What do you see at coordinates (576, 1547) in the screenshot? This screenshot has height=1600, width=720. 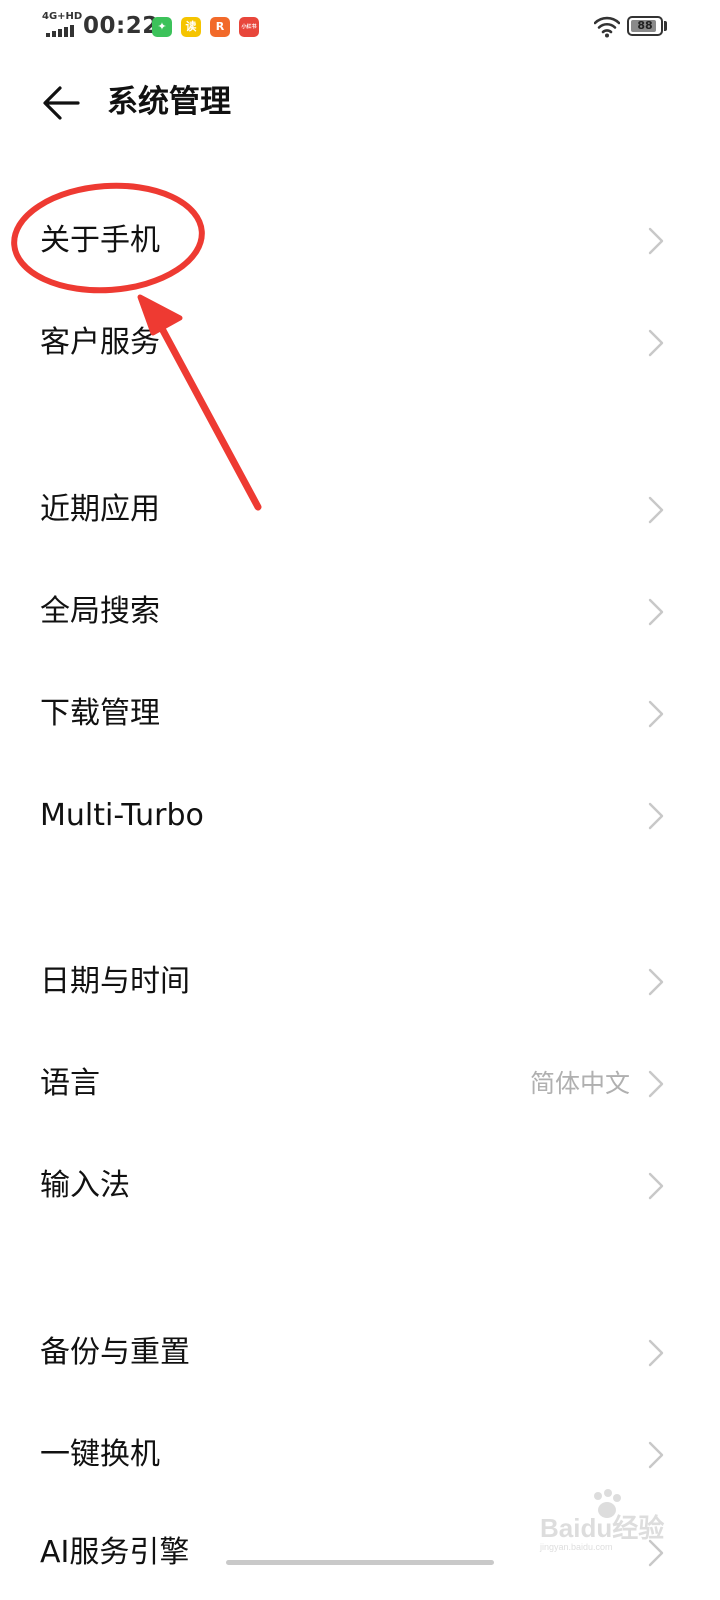 I see `watermark-url: jingyan.baidu.com` at bounding box center [576, 1547].